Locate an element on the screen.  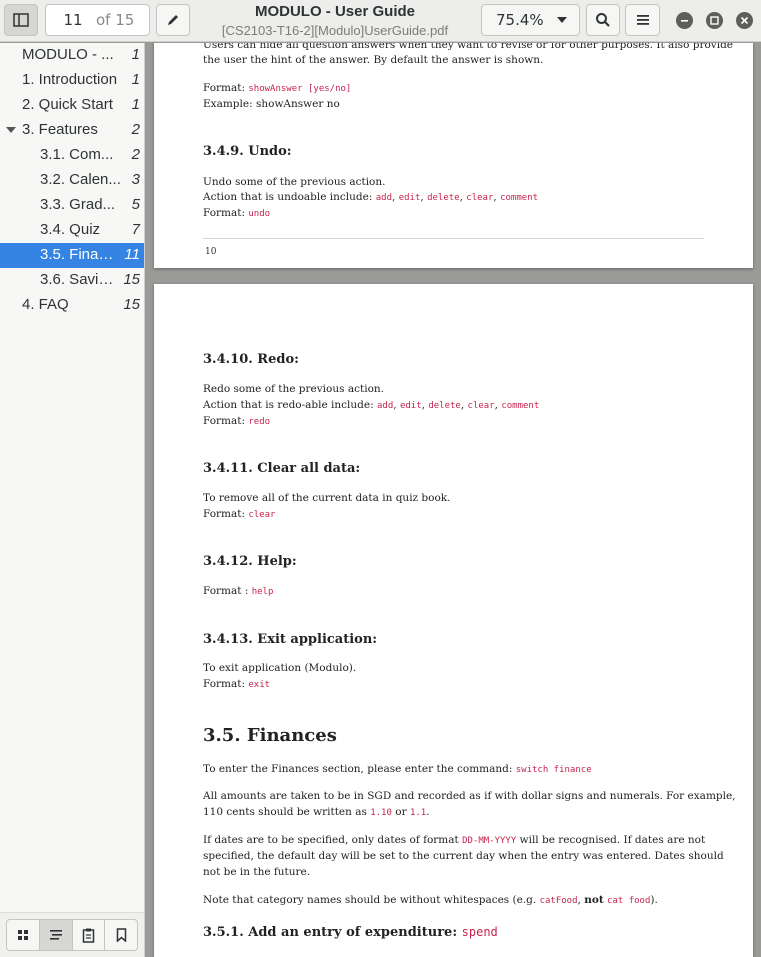
minimize-button is located at coordinates (684, 20).